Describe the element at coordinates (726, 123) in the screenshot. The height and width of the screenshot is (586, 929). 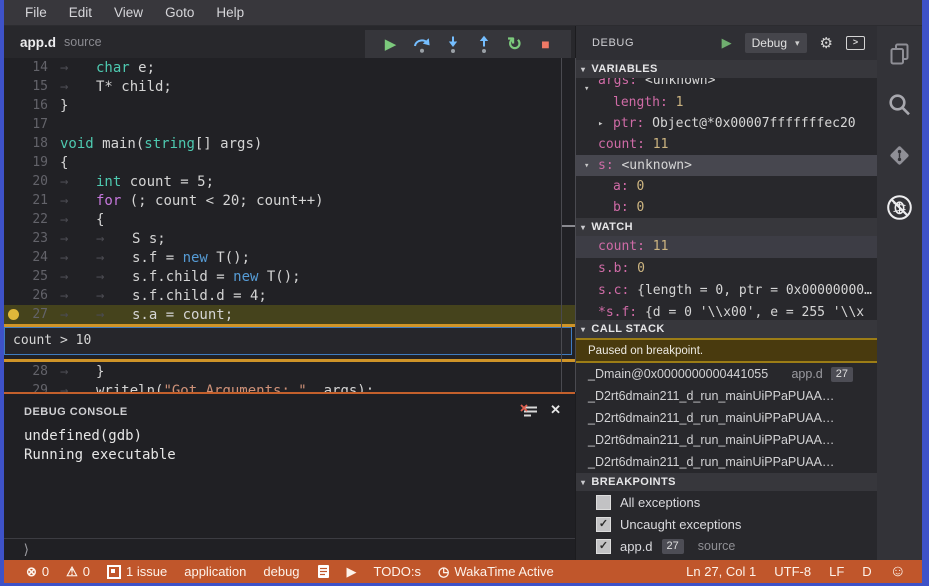
I see `variable-row-ptr: ▸ ptr: Object@*0x00007fffffffec20` at that location.